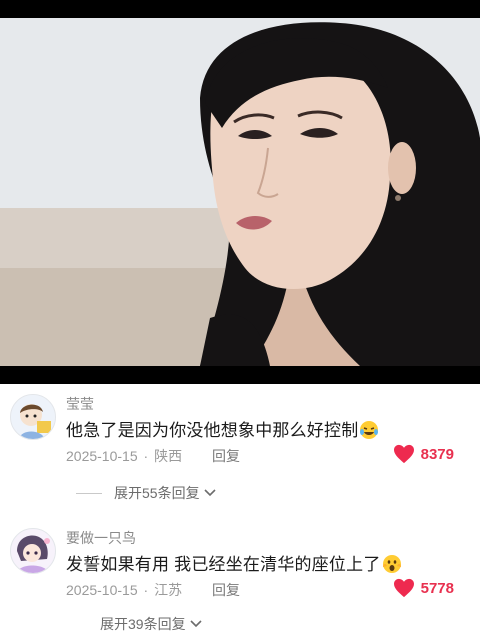 The width and height of the screenshot is (480, 640). Describe the element at coordinates (153, 590) in the screenshot. I see `comment-meta: 2025-10-15 · 江苏 回复` at that location.